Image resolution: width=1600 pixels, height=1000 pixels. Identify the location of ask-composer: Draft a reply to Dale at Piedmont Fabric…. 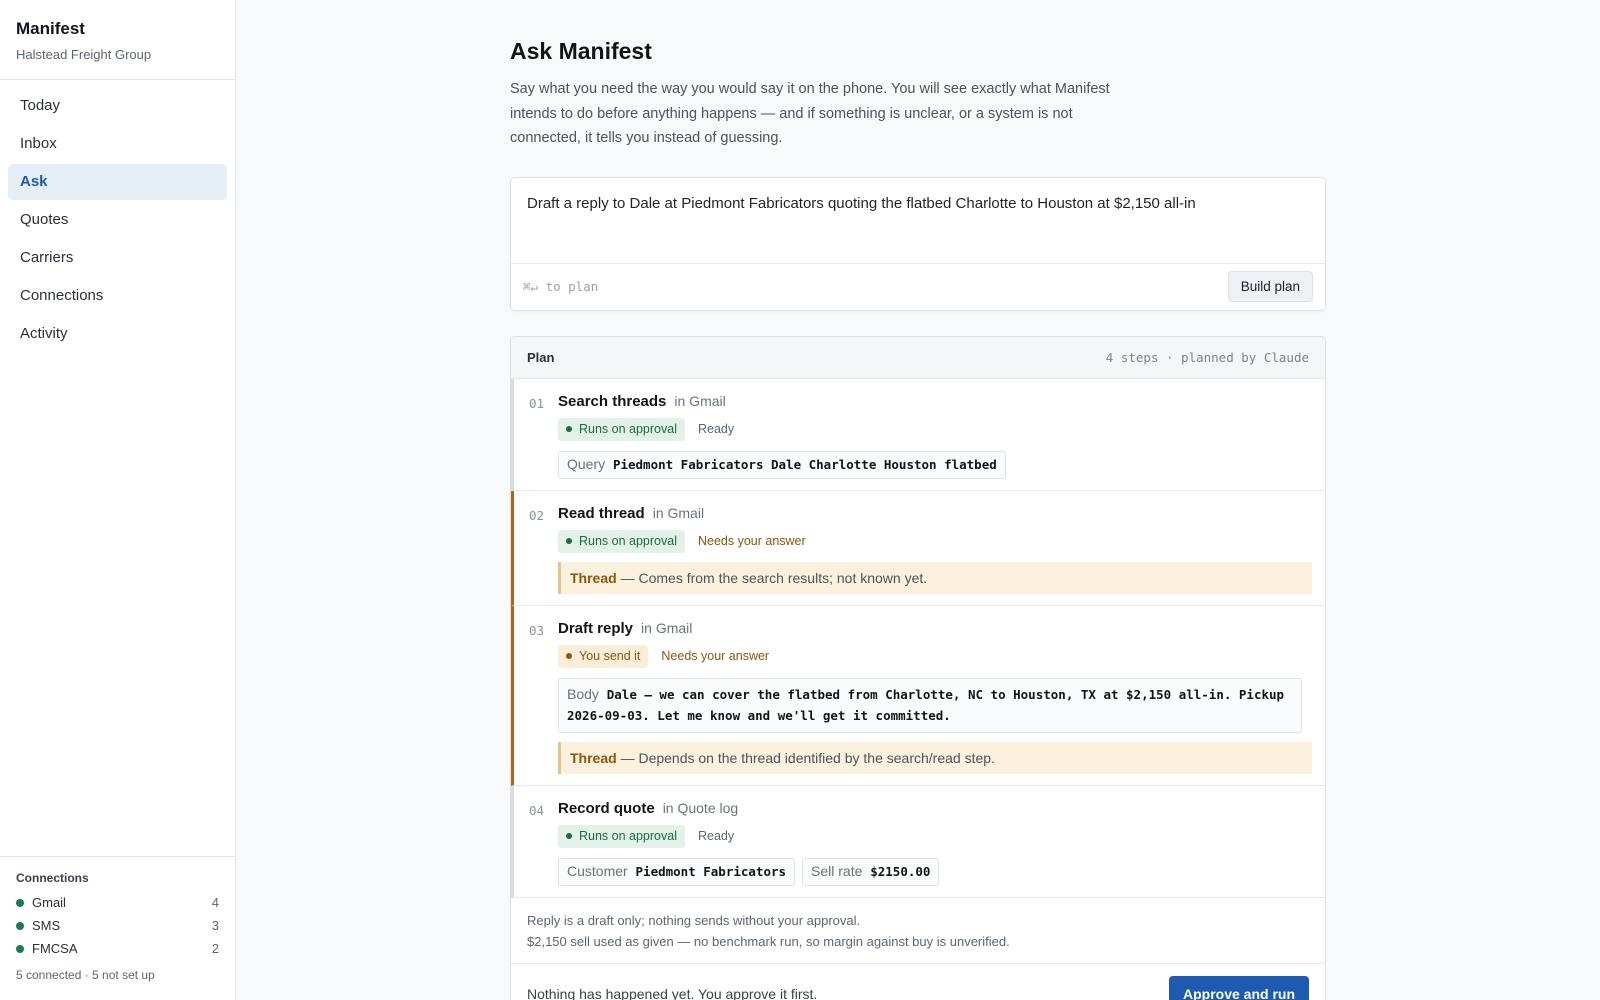
(918, 243).